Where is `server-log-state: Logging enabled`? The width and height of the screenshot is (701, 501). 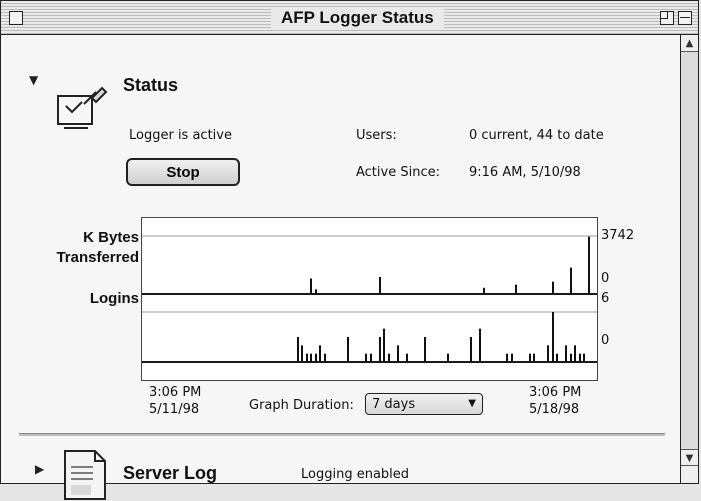
server-log-state: Logging enabled is located at coordinates (355, 474).